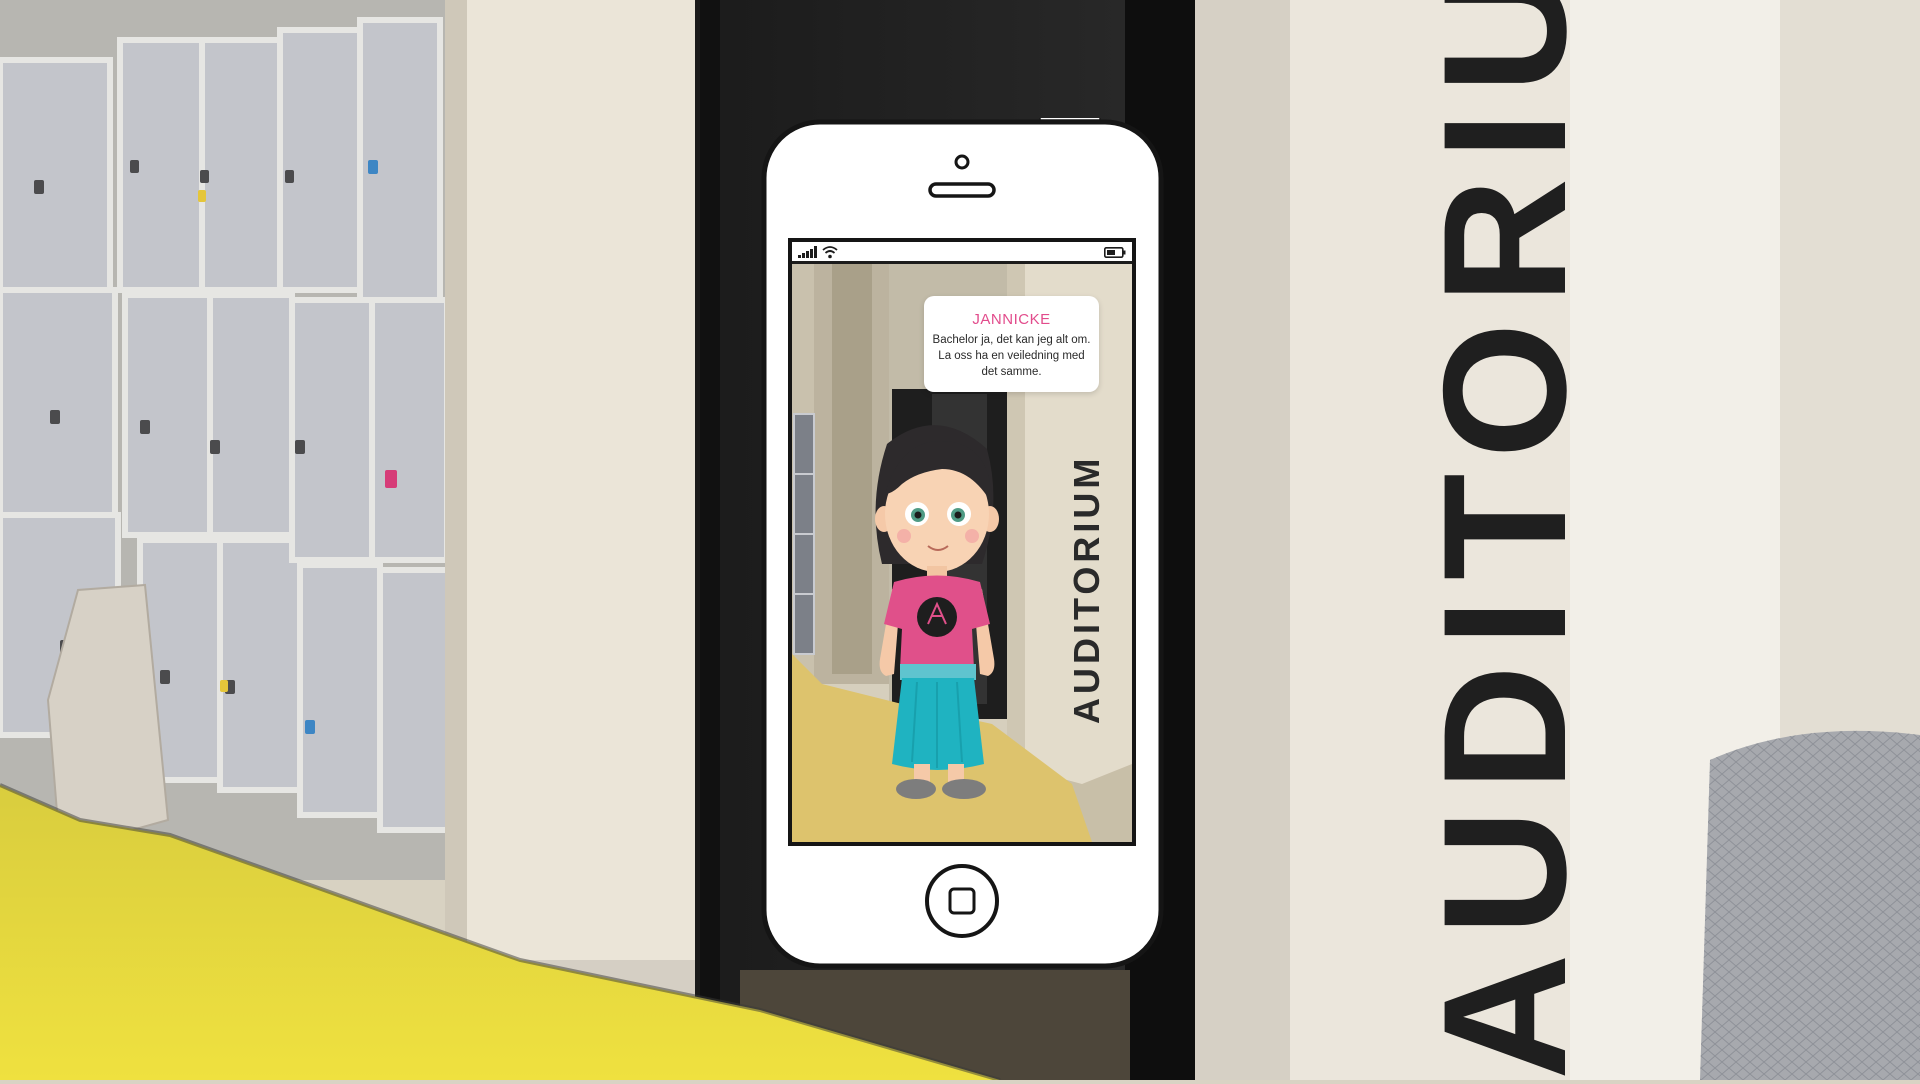 The image size is (1920, 1084). Describe the element at coordinates (807, 252) in the screenshot. I see `signal-bars-icon` at that location.